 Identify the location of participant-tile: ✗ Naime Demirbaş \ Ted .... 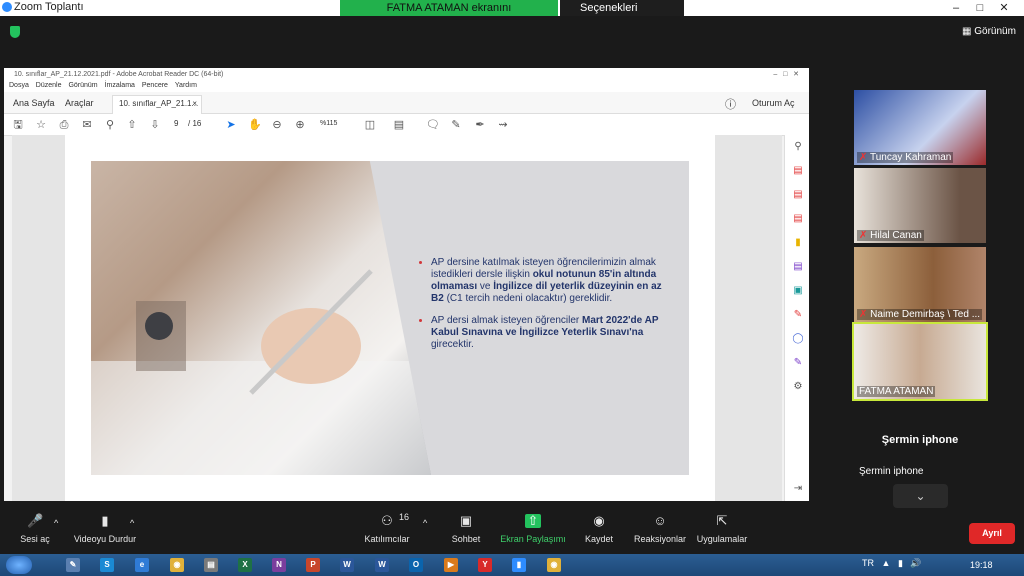
(920, 284).